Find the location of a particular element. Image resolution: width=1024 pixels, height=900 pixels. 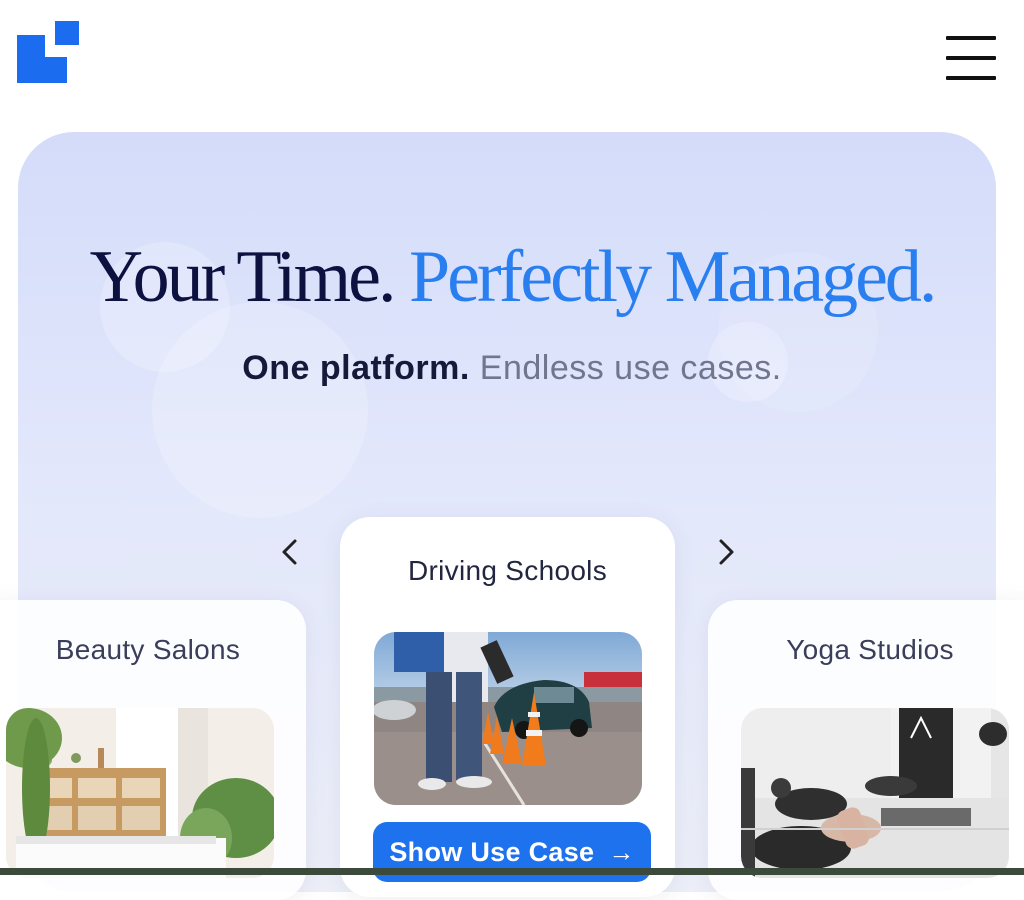

logo-icon is located at coordinates (48, 52).